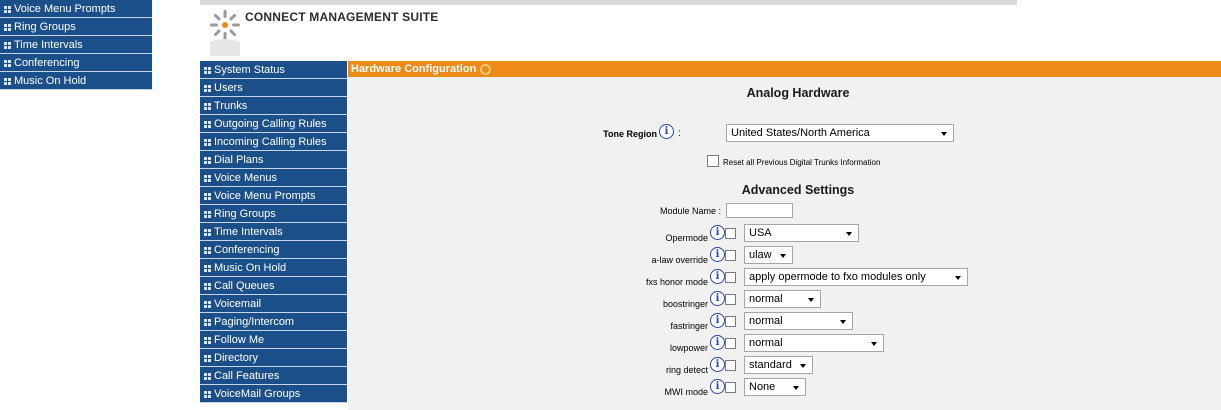 The height and width of the screenshot is (410, 1221). What do you see at coordinates (800, 133) in the screenshot?
I see `tone-region-value: United States/North America` at bounding box center [800, 133].